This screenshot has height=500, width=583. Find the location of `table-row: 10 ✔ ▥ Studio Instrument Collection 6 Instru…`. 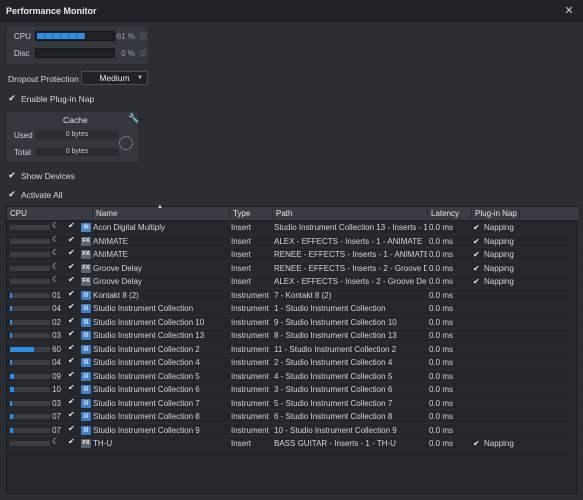

table-row: 10 ✔ ▥ Studio Instrument Collection 6 Instru… is located at coordinates (292, 390).